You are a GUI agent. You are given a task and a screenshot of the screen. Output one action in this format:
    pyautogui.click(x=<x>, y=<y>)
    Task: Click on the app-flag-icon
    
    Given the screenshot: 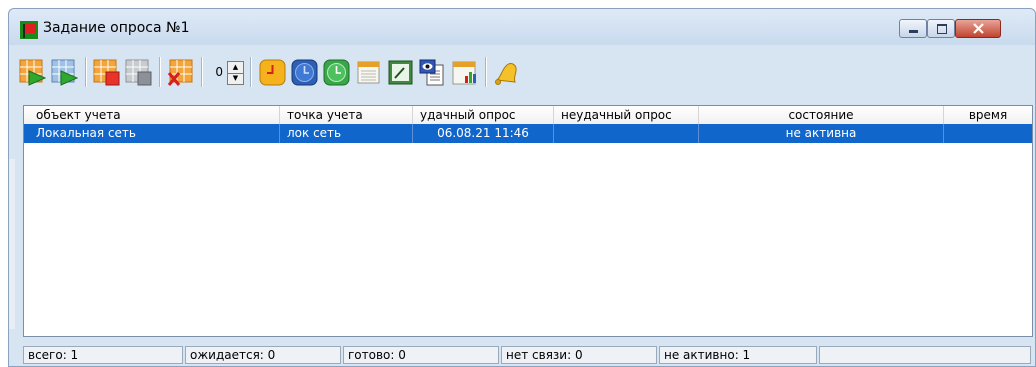 What is the action you would take?
    pyautogui.click(x=29, y=30)
    